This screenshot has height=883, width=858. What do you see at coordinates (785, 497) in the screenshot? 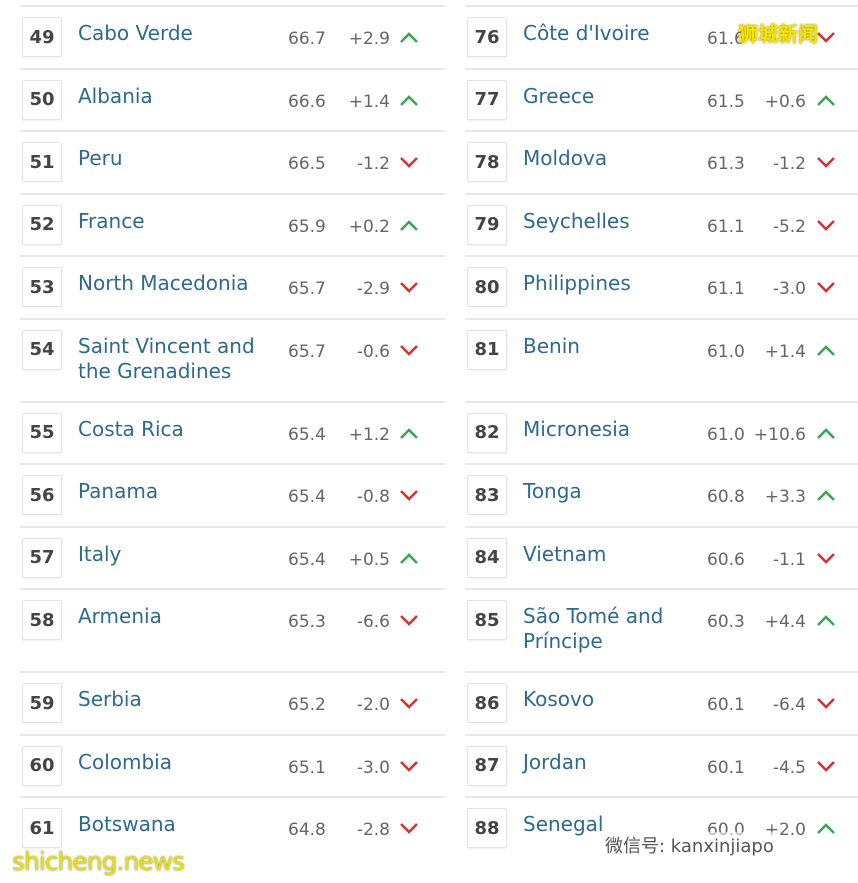
I see `score-change: +3.3` at bounding box center [785, 497].